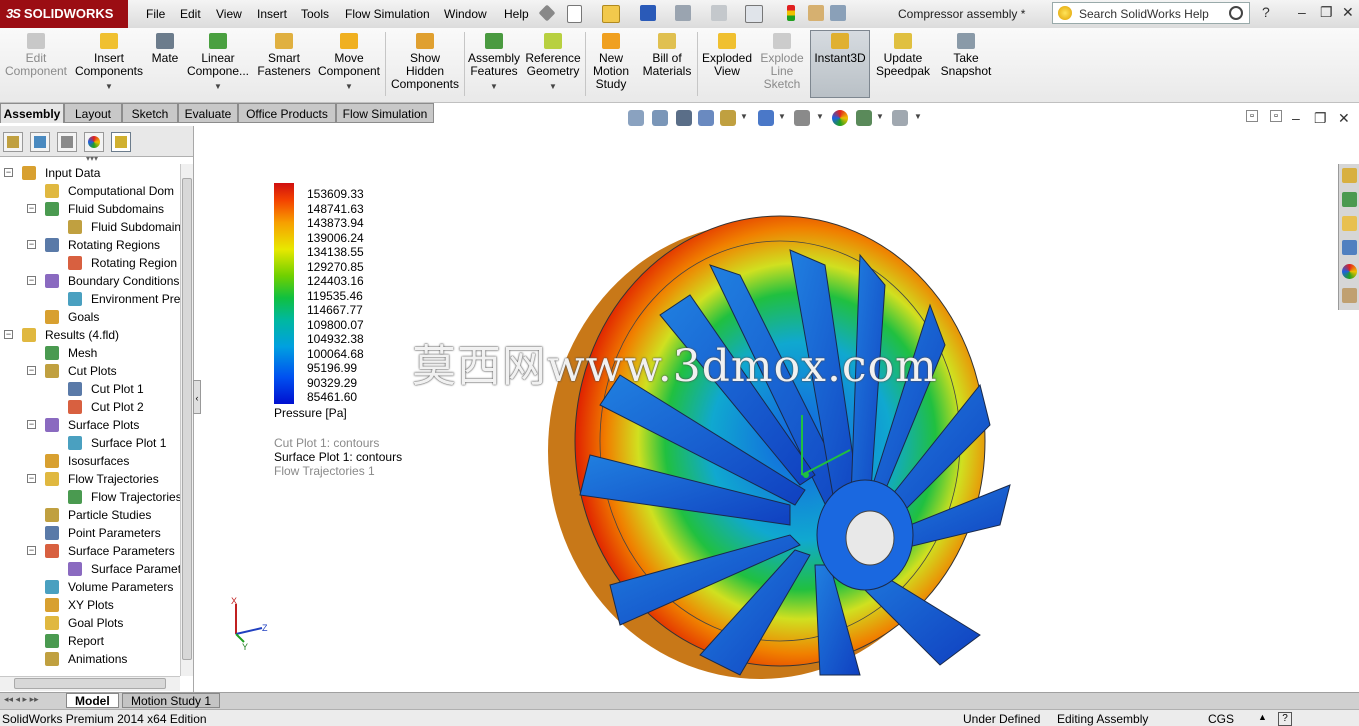 The height and width of the screenshot is (726, 1359). Describe the element at coordinates (218, 62) in the screenshot. I see `linear-pattern-button: Linear Compone... ▼` at that location.